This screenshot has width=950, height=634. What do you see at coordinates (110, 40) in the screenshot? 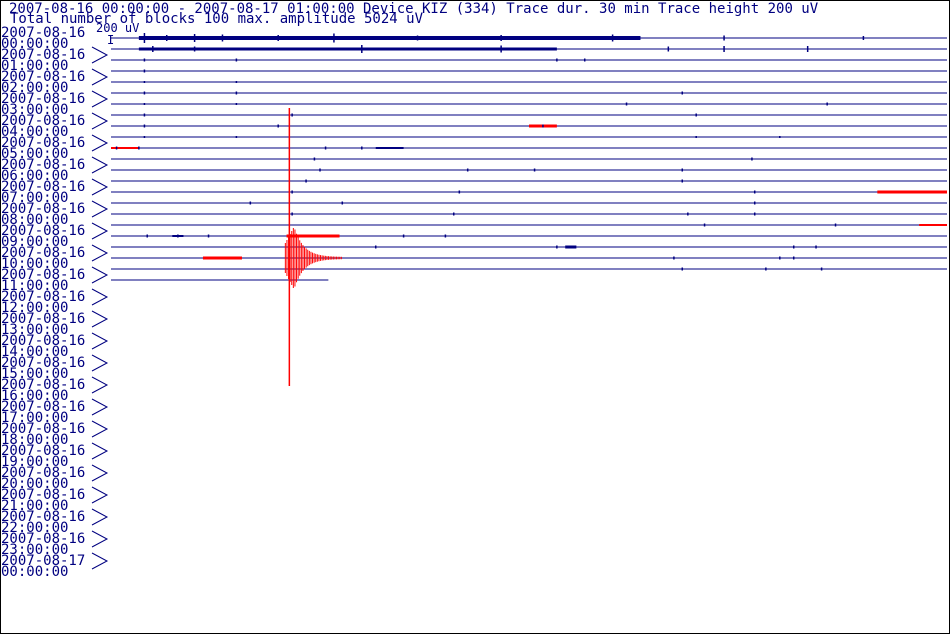
I see `scale-bar: I` at bounding box center [110, 40].